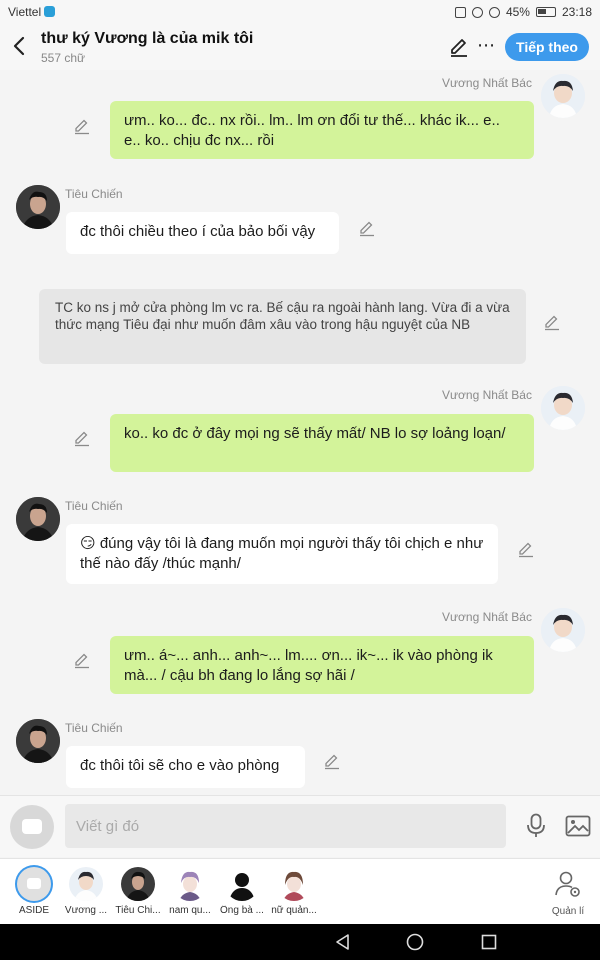 The width and height of the screenshot is (600, 960). I want to click on chevron-left-icon, so click(19, 46).